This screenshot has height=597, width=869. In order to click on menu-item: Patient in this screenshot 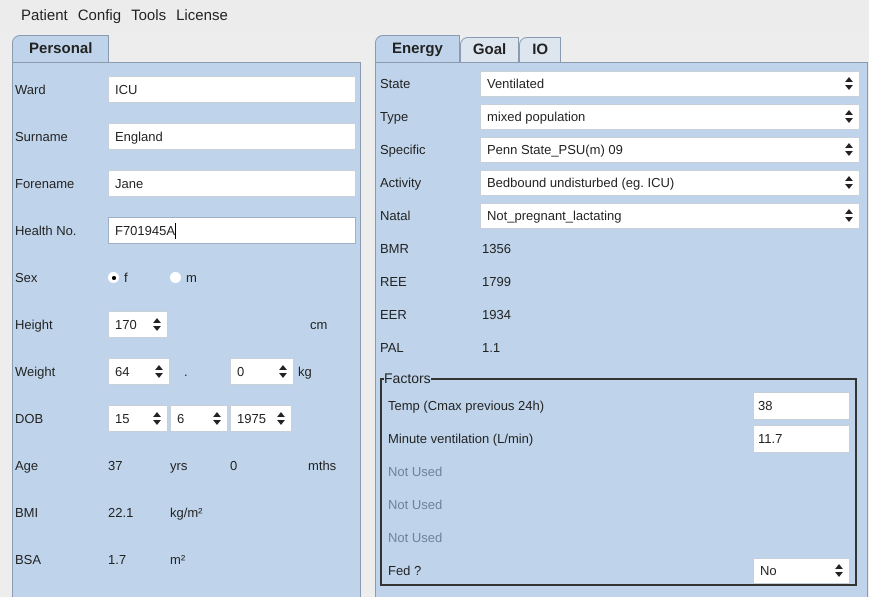, I will do `click(44, 16)`.